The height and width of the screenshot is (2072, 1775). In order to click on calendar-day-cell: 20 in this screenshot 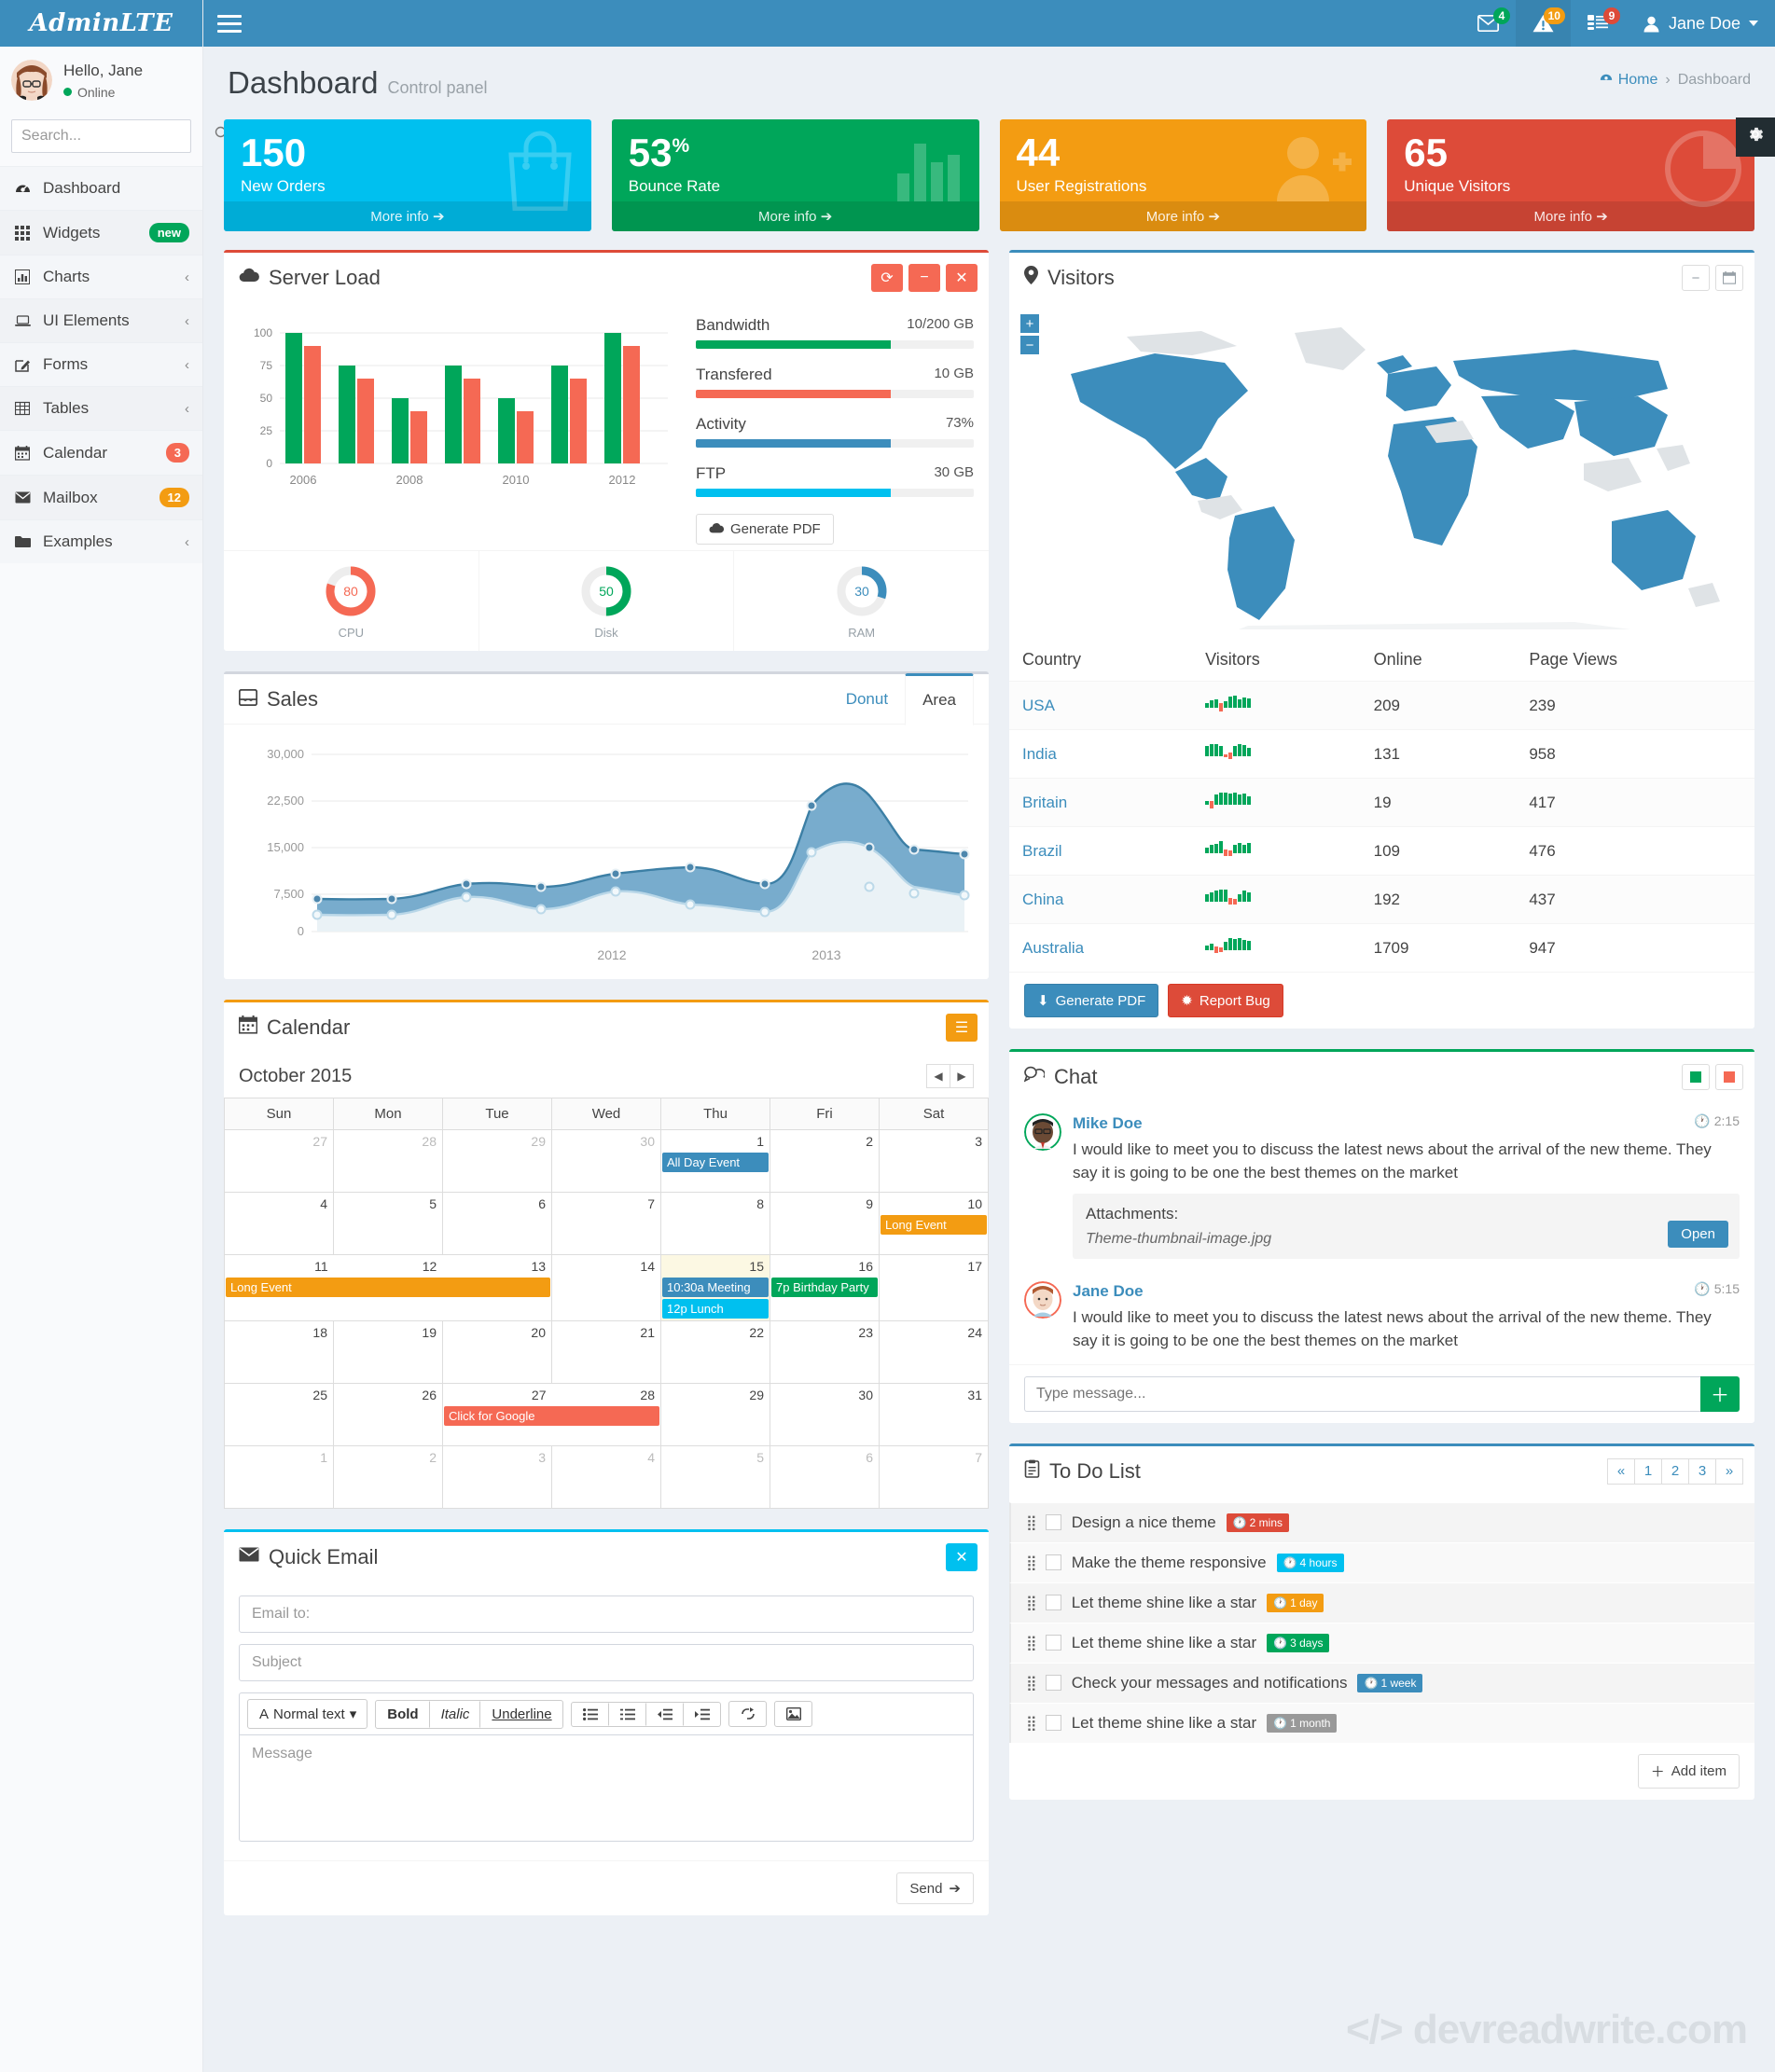, I will do `click(497, 1352)`.